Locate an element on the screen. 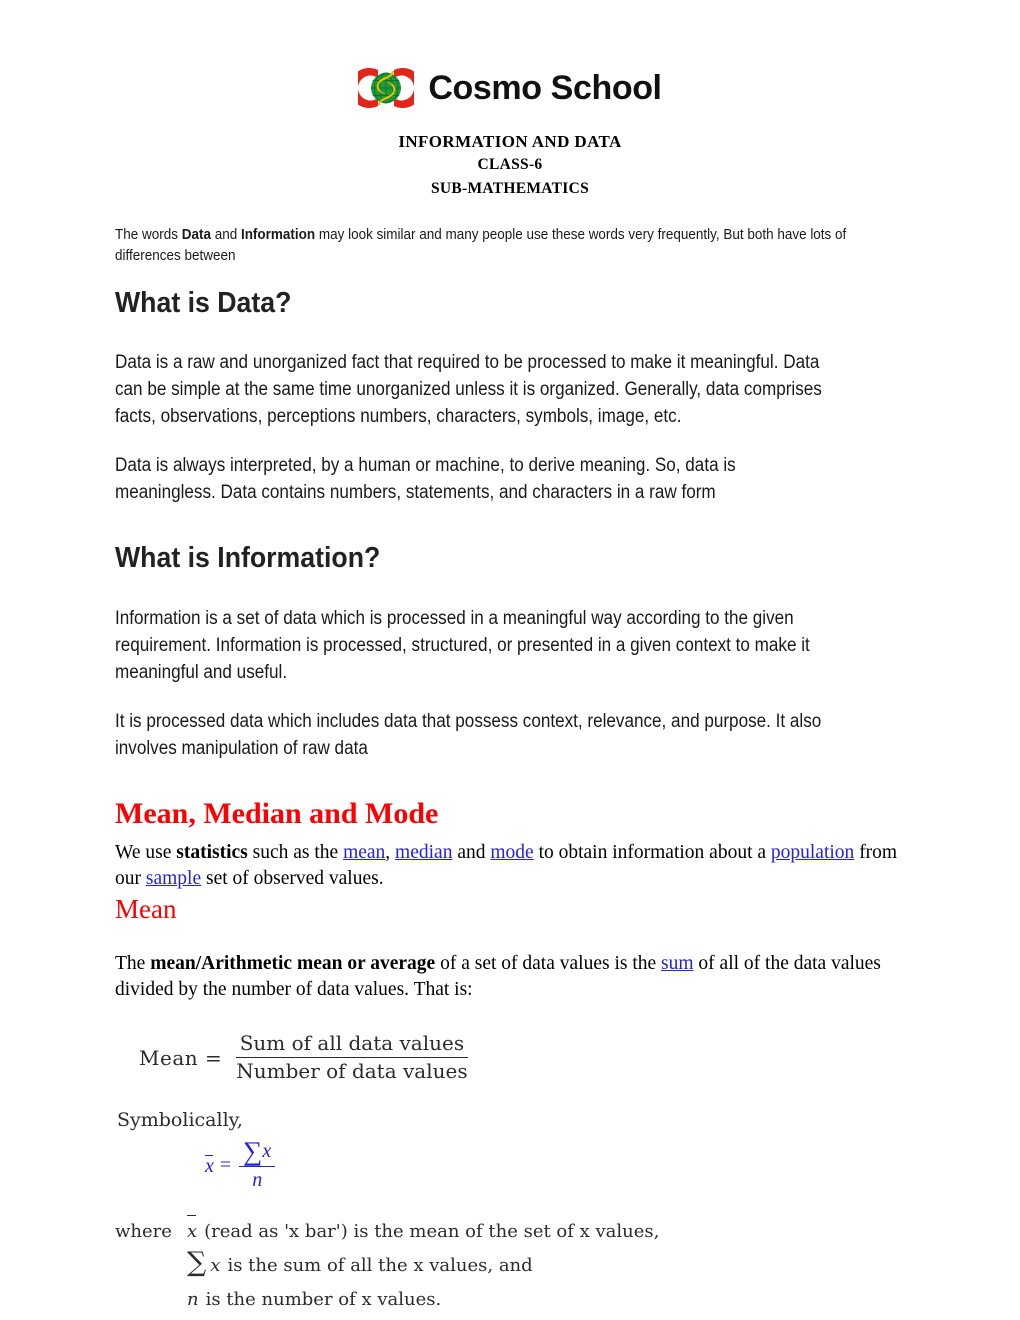 This screenshot has height=1320, width=1020. heading-what-is-information: What is Information? is located at coordinates (248, 558).